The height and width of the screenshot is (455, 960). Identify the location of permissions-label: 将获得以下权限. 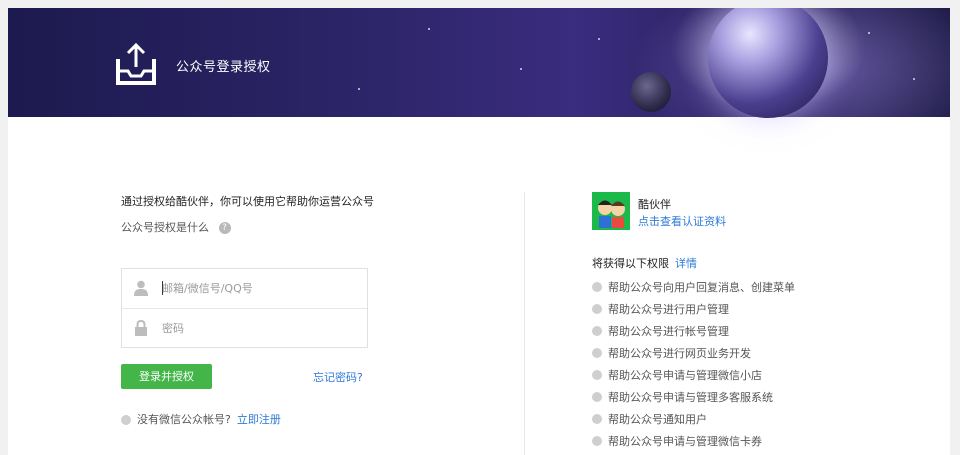
(630, 263).